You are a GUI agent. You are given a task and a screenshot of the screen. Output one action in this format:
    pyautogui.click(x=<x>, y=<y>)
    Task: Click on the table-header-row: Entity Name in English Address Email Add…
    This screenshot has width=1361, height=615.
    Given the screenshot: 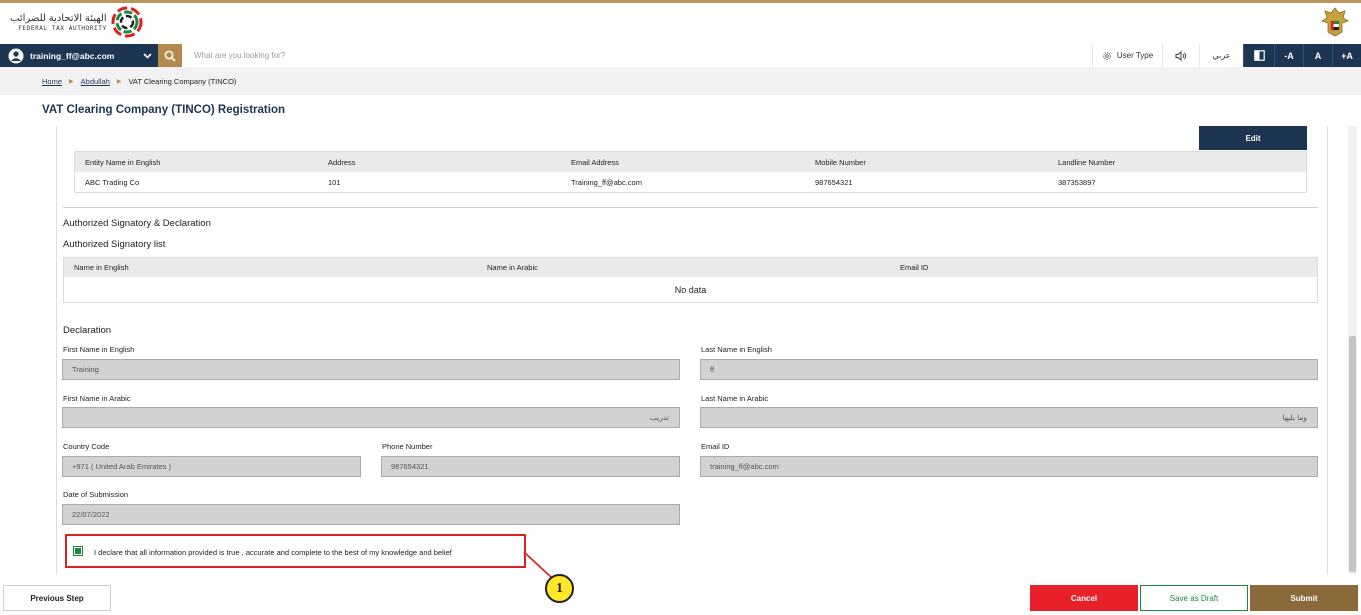 What is the action you would take?
    pyautogui.click(x=690, y=162)
    